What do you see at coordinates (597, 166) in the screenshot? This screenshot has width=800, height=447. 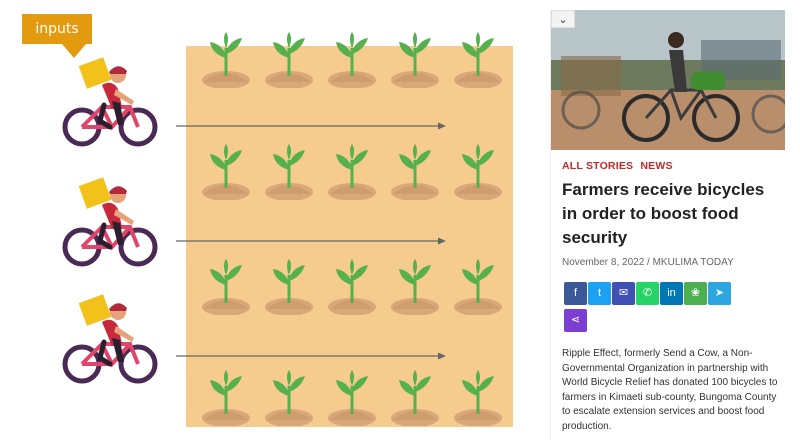 I see `category-all-stories: ALL STORIES` at bounding box center [597, 166].